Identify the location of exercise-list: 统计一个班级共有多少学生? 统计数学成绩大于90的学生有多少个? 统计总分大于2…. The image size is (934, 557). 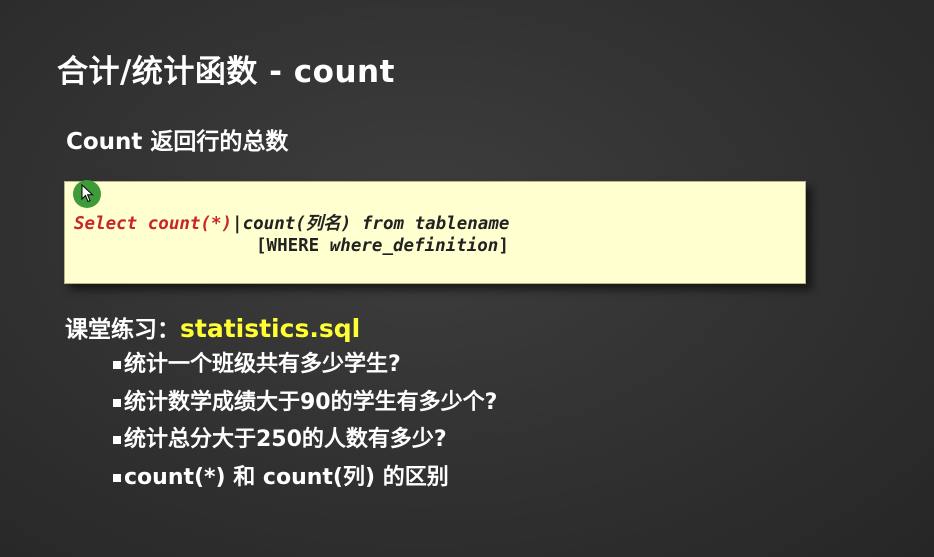
(302, 421).